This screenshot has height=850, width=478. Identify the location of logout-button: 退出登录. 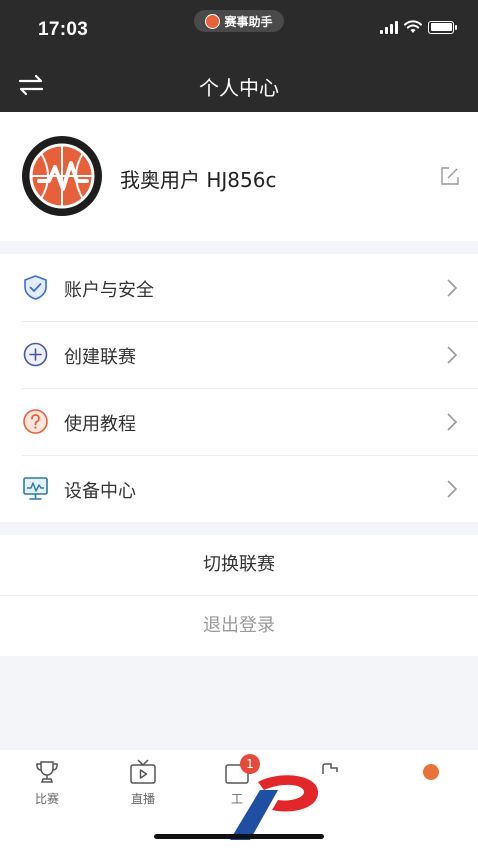
(239, 626).